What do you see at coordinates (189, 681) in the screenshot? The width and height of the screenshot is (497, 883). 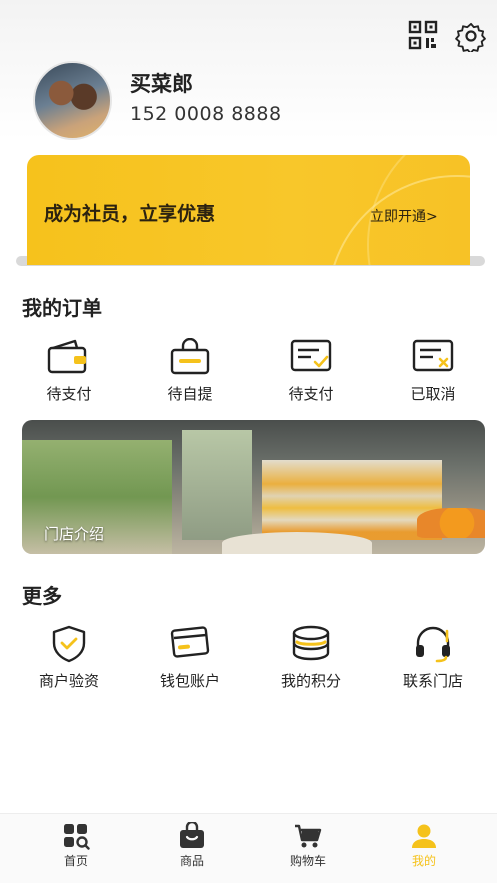 I see `more-item-label: 钱包账户` at bounding box center [189, 681].